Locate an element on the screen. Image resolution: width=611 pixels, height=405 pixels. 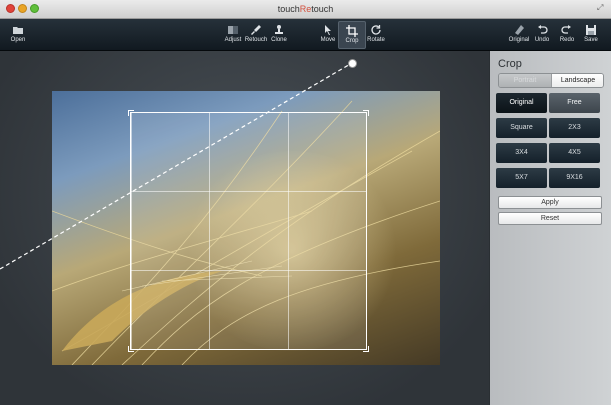
brush-icon is located at coordinates (256, 30).